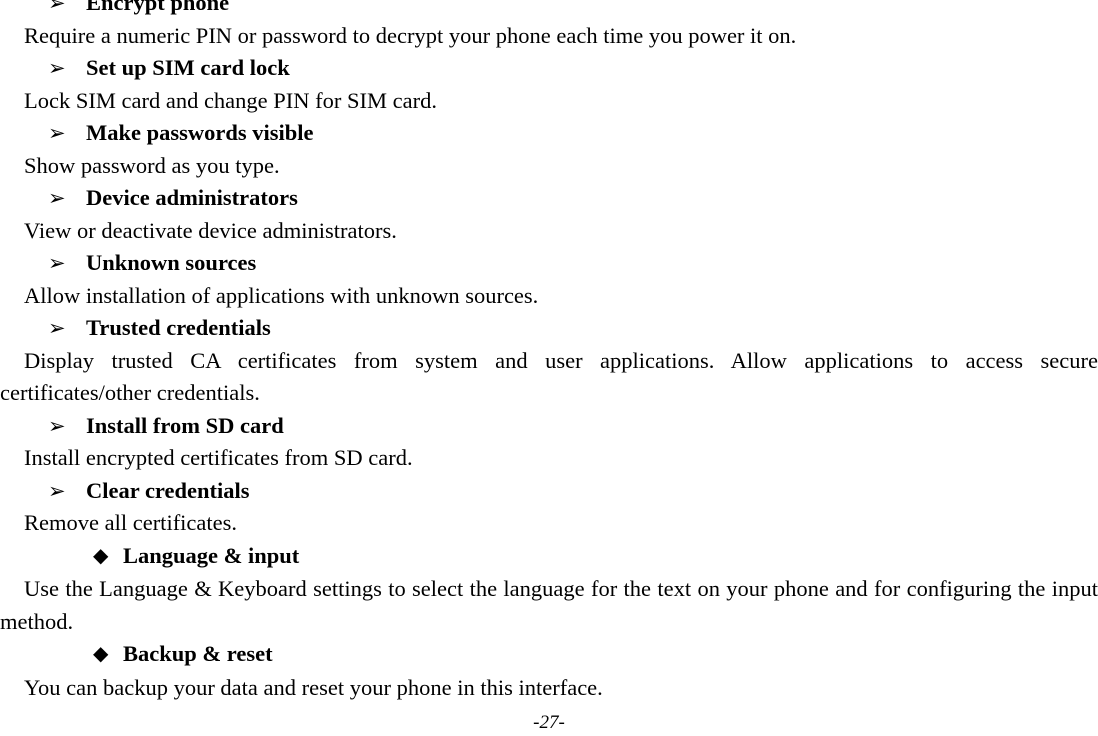 The height and width of the screenshot is (736, 1098). Describe the element at coordinates (549, 68) in the screenshot. I see `section-heading-set-up-sim-card-lock: ➢ Set up SIM card lock` at that location.